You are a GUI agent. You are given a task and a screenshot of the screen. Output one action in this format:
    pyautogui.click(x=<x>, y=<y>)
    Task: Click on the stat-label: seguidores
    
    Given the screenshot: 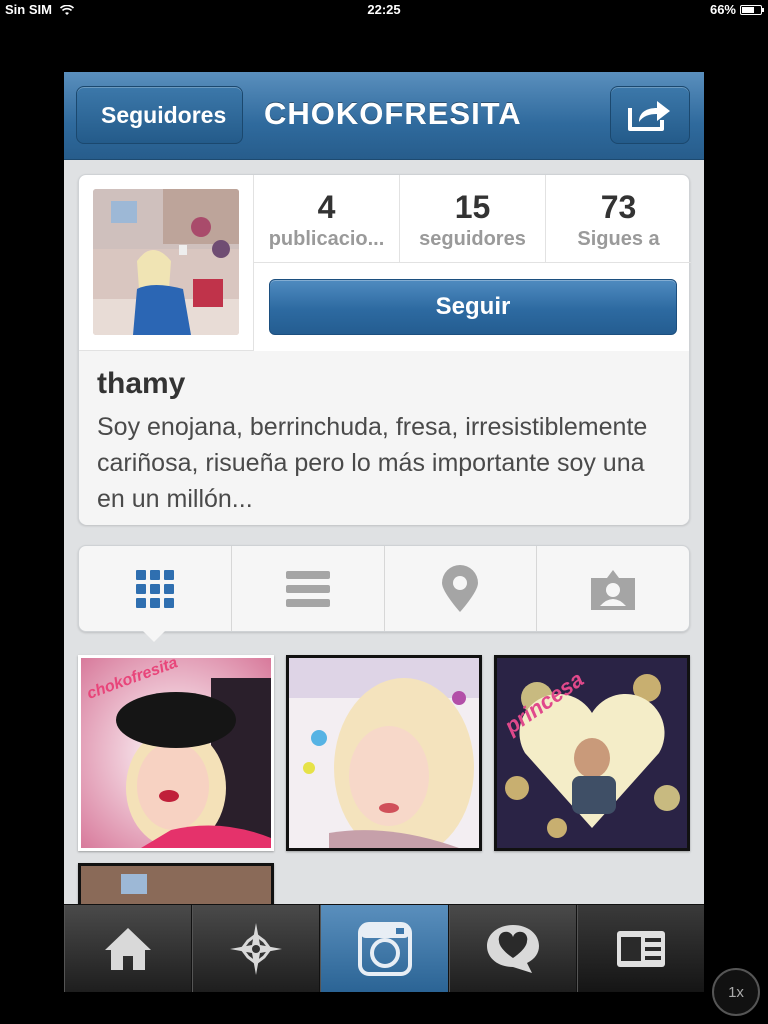 What is the action you would take?
    pyautogui.click(x=472, y=239)
    